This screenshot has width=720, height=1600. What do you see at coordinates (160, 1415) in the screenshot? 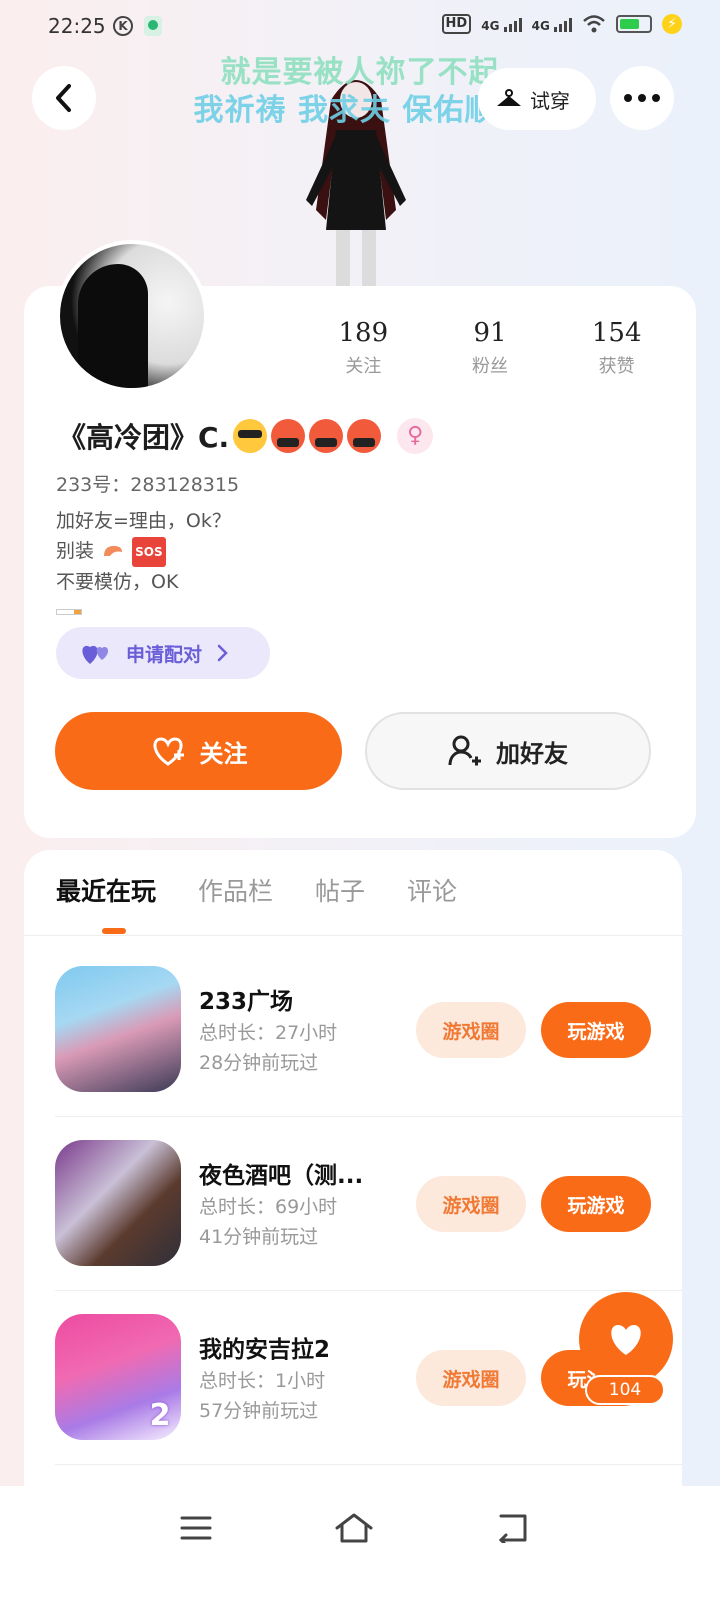
I see `game-icon-badge: 2` at bounding box center [160, 1415].